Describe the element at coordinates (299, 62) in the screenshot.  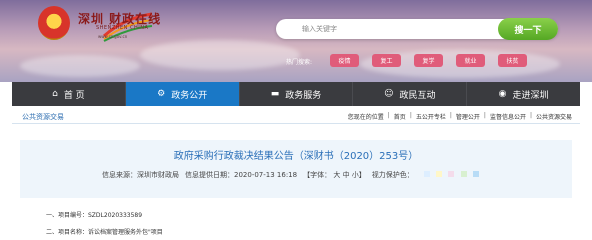
I see `hot-search-label: 热门搜索:` at that location.